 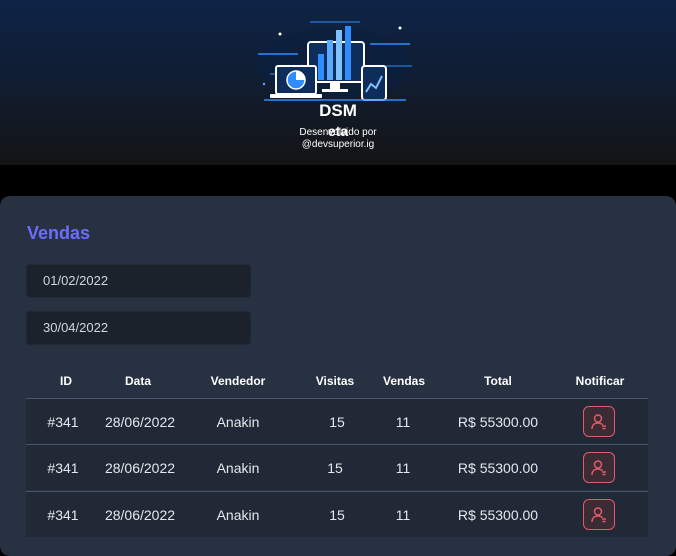 I want to click on end-date-input: 30/04/2022, so click(x=138, y=328).